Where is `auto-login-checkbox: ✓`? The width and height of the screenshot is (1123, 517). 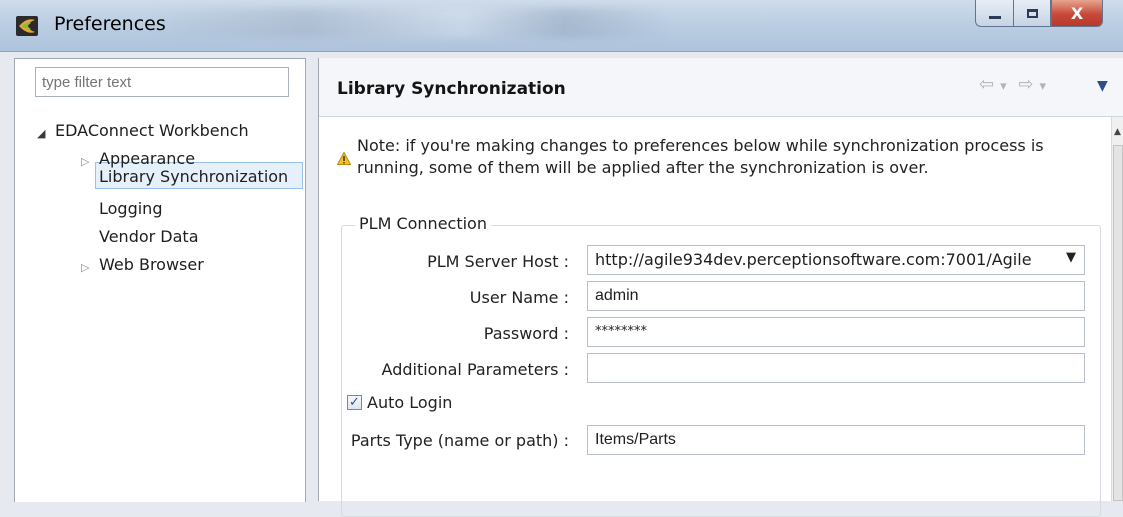 auto-login-checkbox: ✓ is located at coordinates (354, 402).